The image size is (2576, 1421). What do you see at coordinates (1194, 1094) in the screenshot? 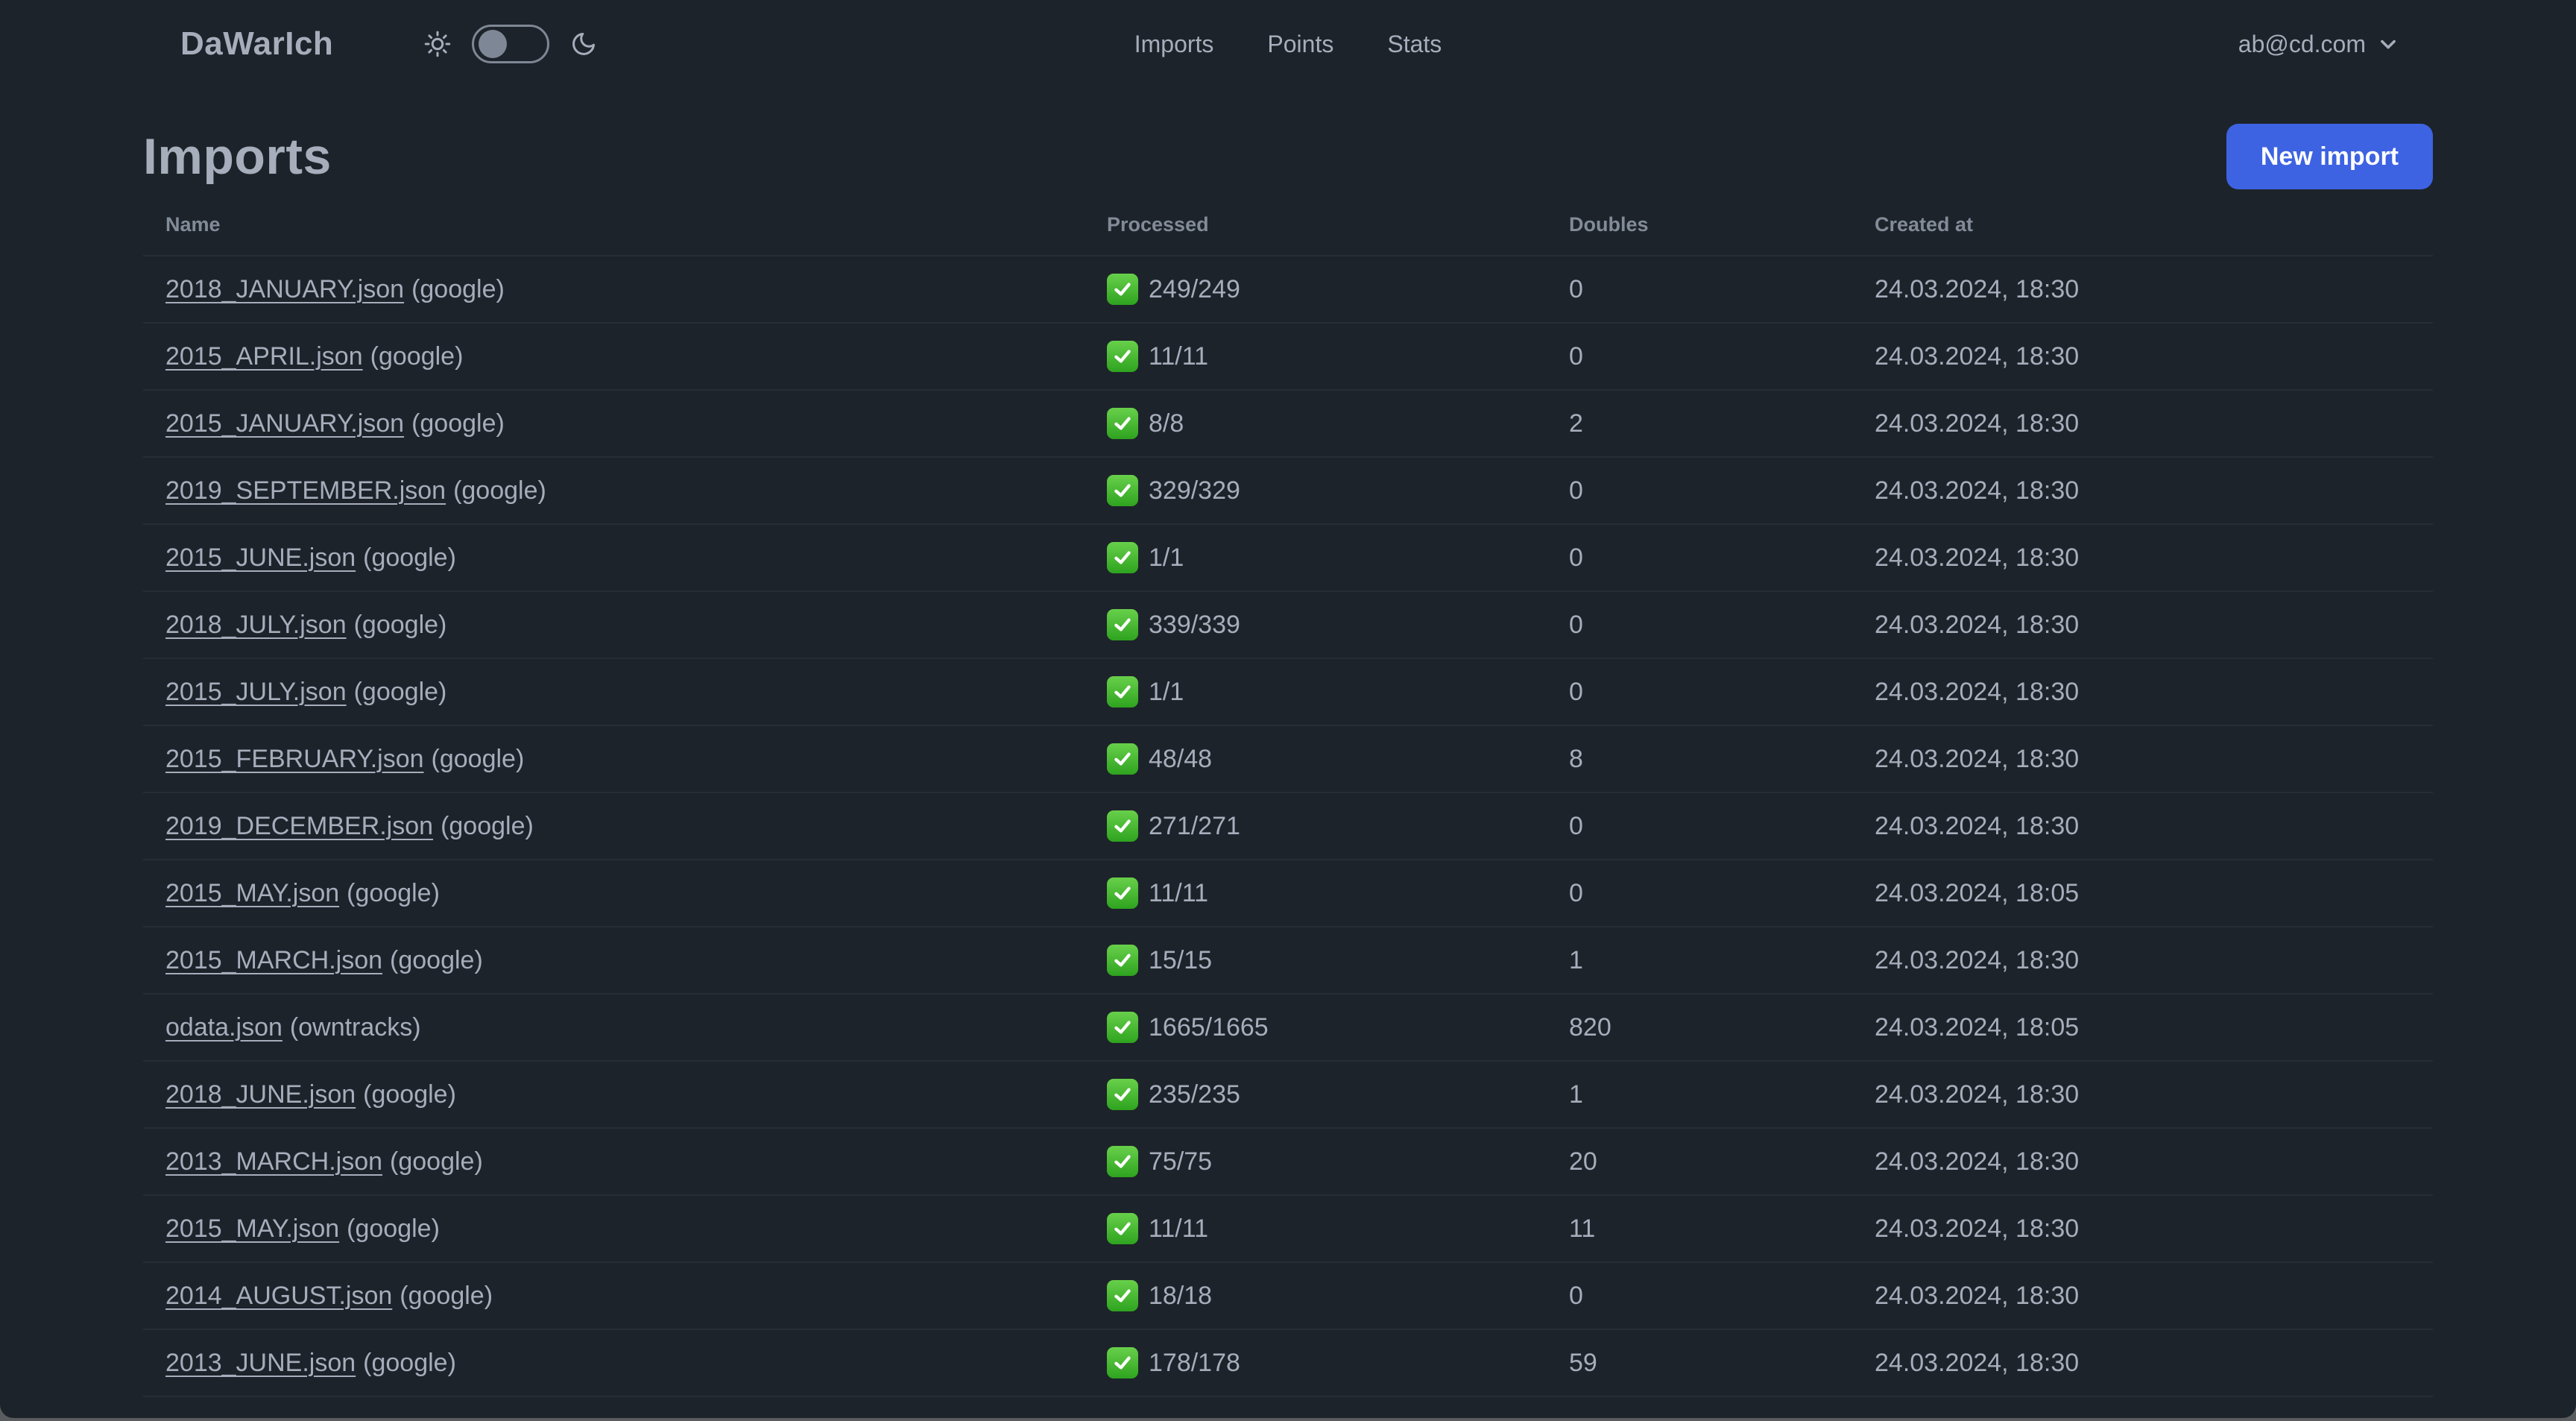
I see `processed-count: 235/235` at bounding box center [1194, 1094].